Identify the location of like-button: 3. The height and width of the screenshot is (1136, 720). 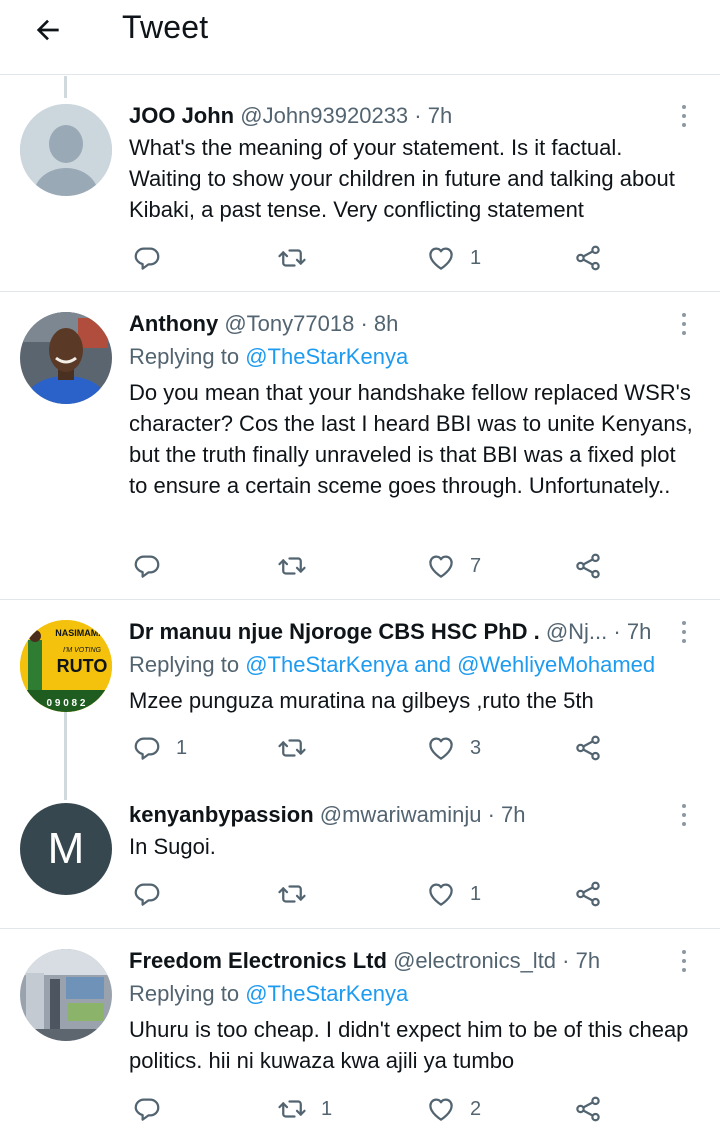
(453, 748).